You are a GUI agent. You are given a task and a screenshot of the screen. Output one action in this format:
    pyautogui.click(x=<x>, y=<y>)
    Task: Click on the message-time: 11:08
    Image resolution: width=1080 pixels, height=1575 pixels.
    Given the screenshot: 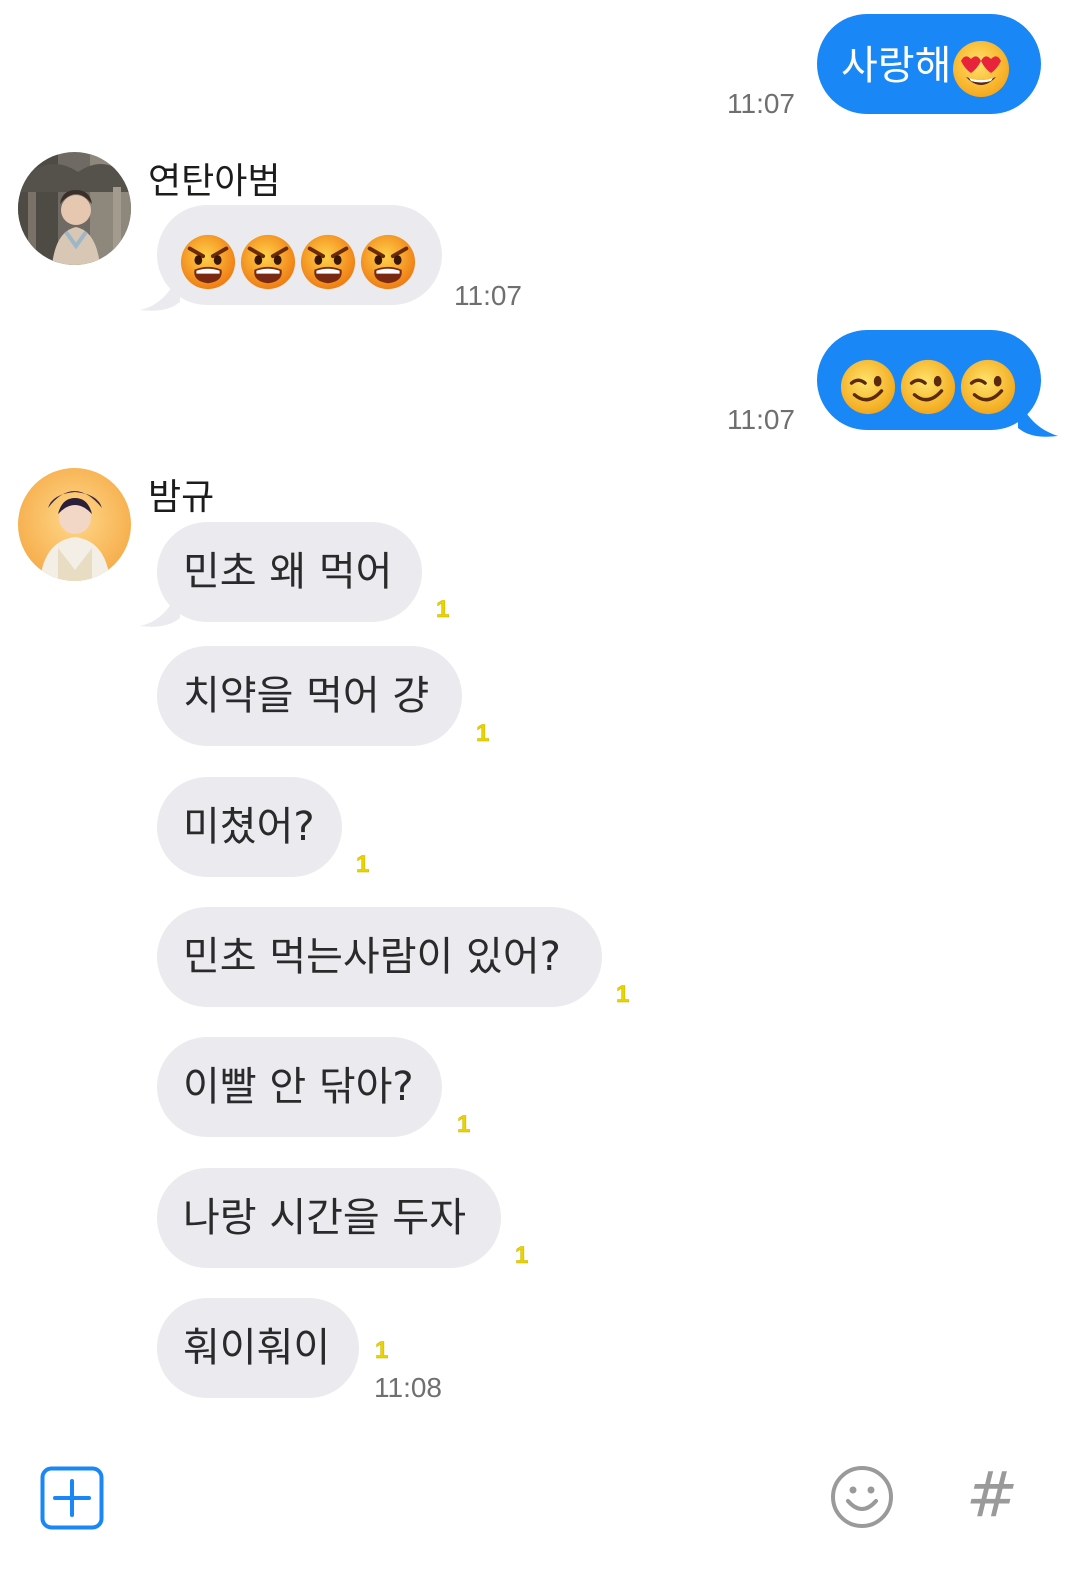 What is the action you would take?
    pyautogui.click(x=408, y=1387)
    